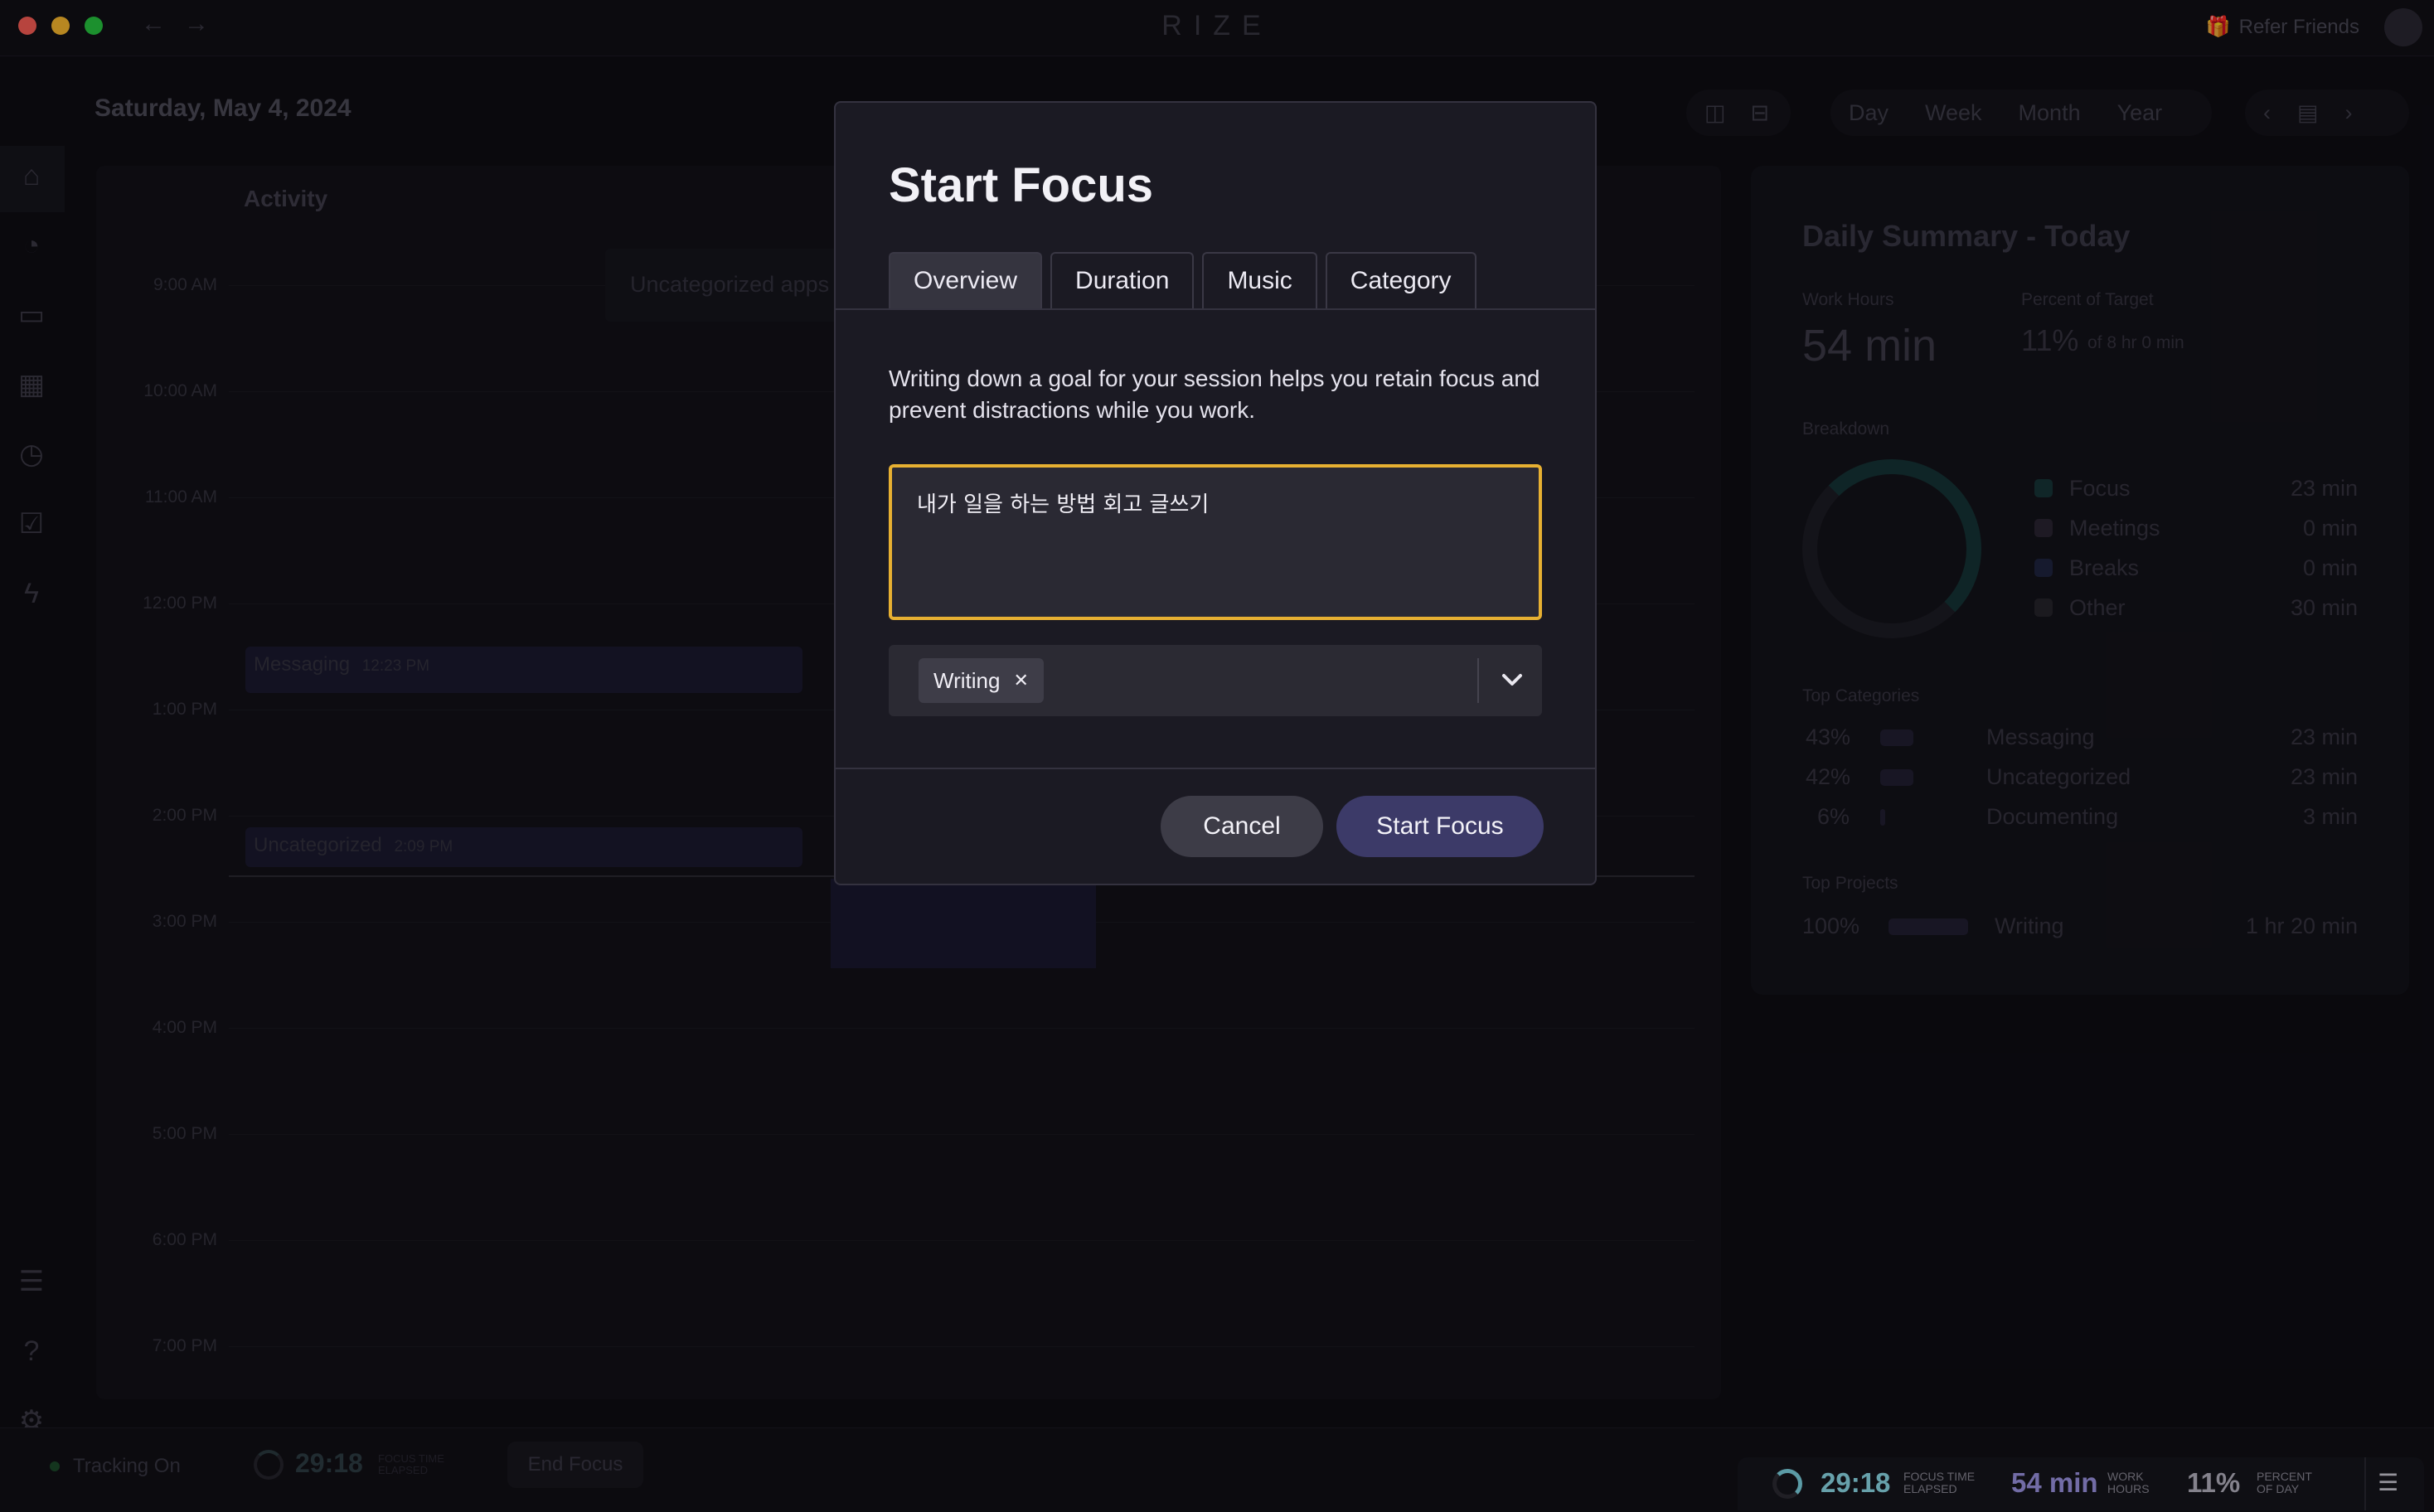  Describe the element at coordinates (1020, 680) in the screenshot. I see `remove-tag-icon: ✕` at that location.